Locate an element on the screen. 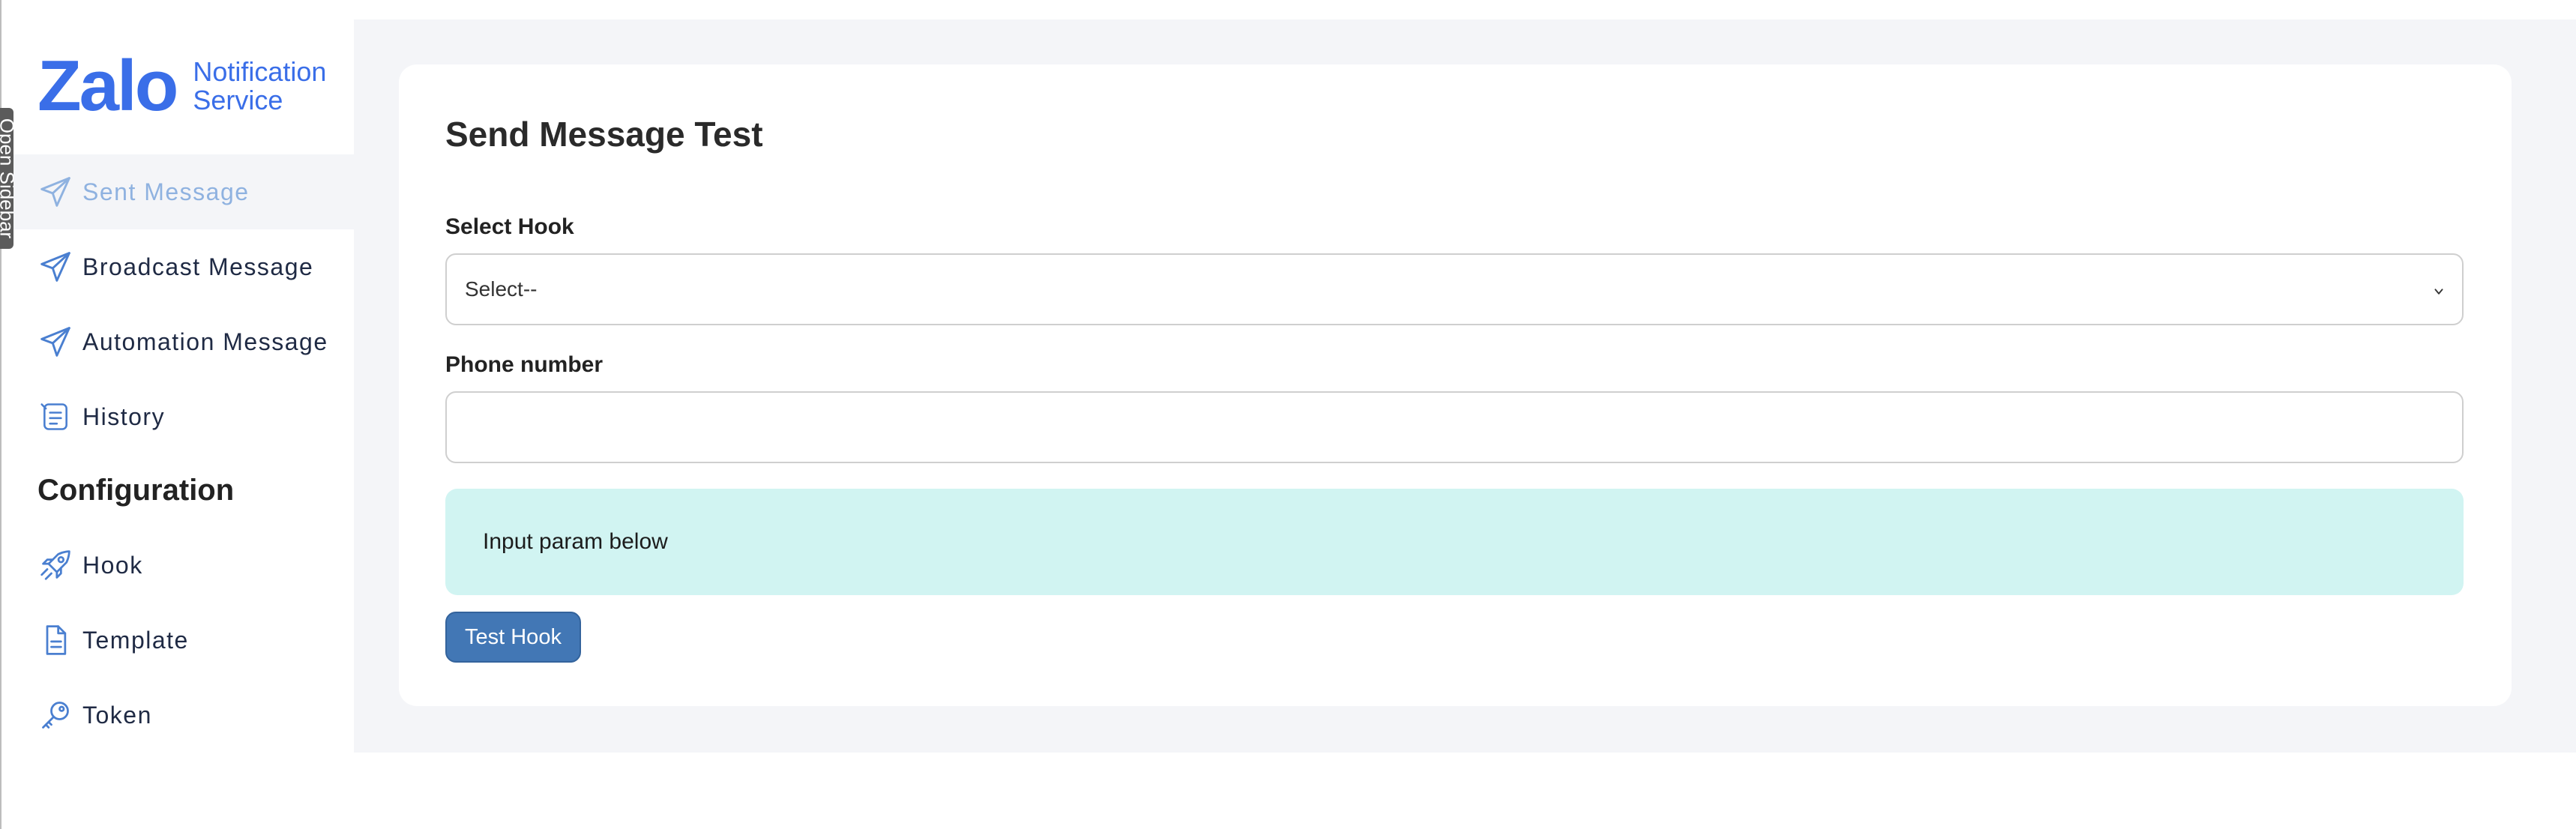 The height and width of the screenshot is (829, 2576). key-icon is located at coordinates (55, 715).